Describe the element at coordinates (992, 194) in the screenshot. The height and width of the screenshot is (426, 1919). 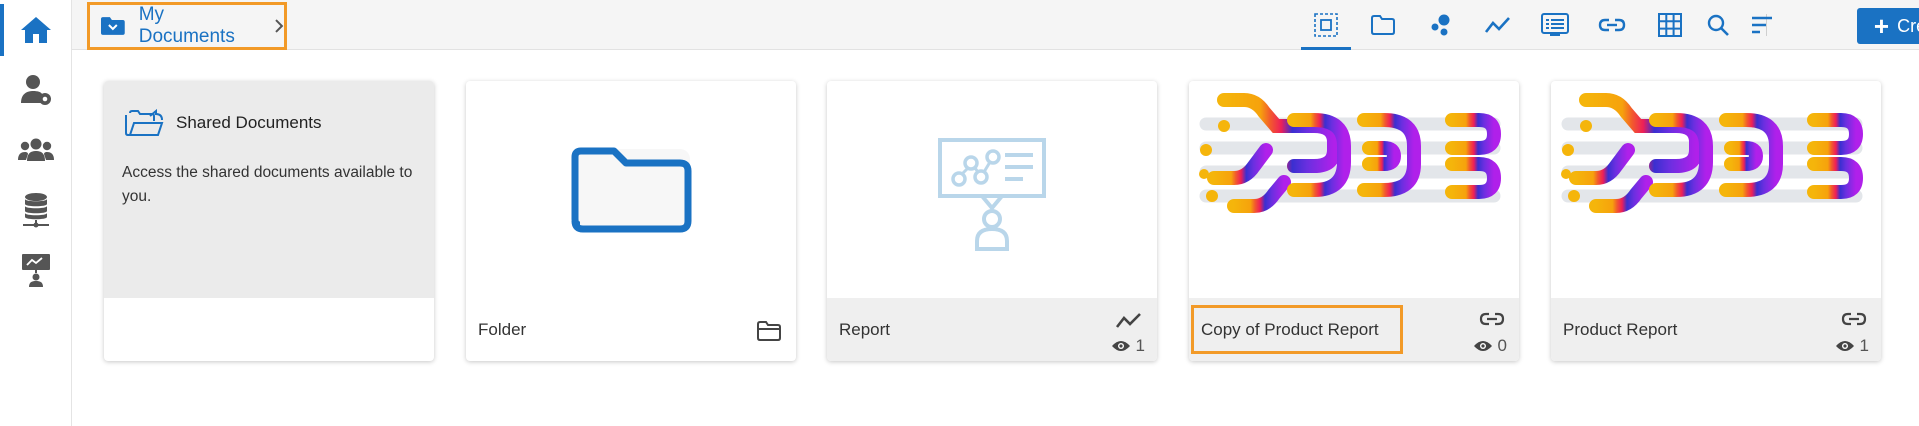
I see `report-presentation-icon` at that location.